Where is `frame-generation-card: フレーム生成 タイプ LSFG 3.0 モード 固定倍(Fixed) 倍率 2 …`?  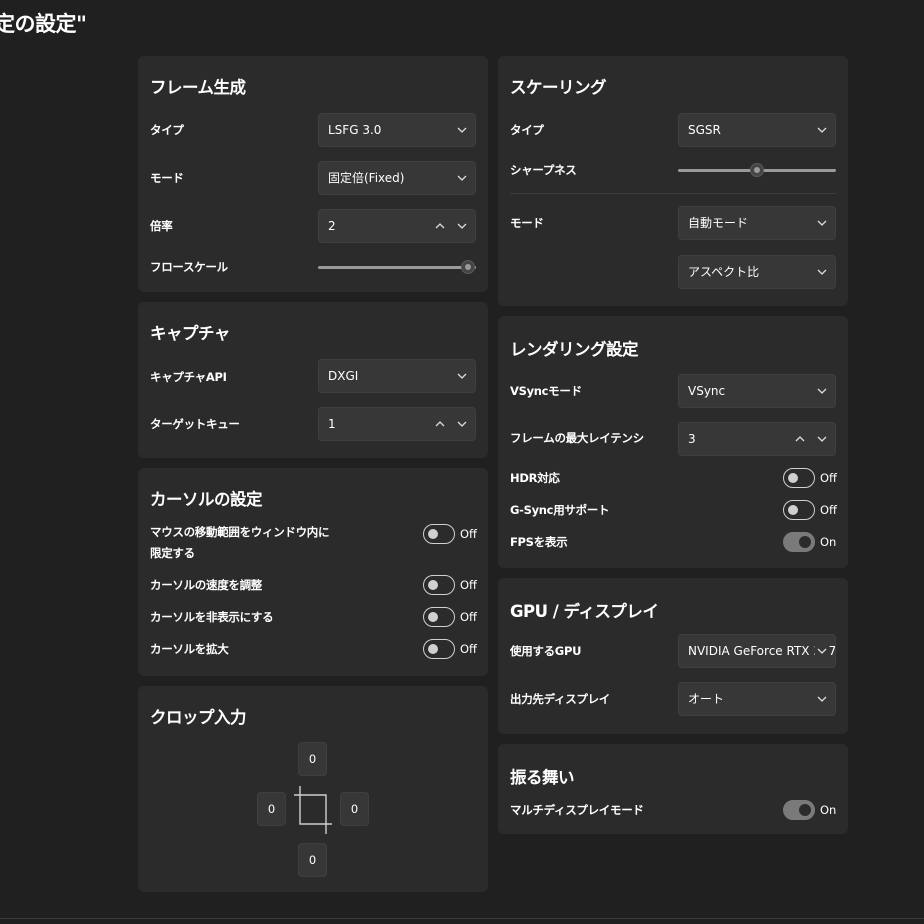 frame-generation-card: フレーム生成 タイプ LSFG 3.0 モード 固定倍(Fixed) 倍率 2 … is located at coordinates (313, 174).